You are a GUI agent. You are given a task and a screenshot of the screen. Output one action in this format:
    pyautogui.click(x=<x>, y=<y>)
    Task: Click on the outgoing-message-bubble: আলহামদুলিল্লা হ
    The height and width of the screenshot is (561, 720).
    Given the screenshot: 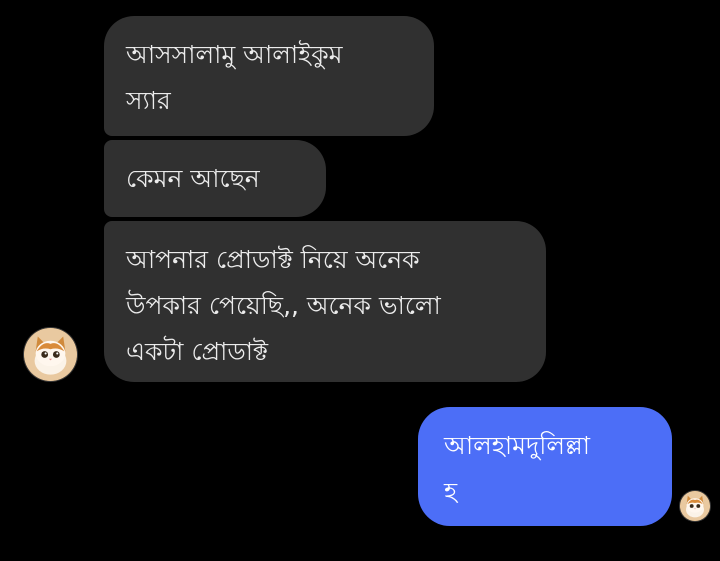 What is the action you would take?
    pyautogui.click(x=545, y=466)
    